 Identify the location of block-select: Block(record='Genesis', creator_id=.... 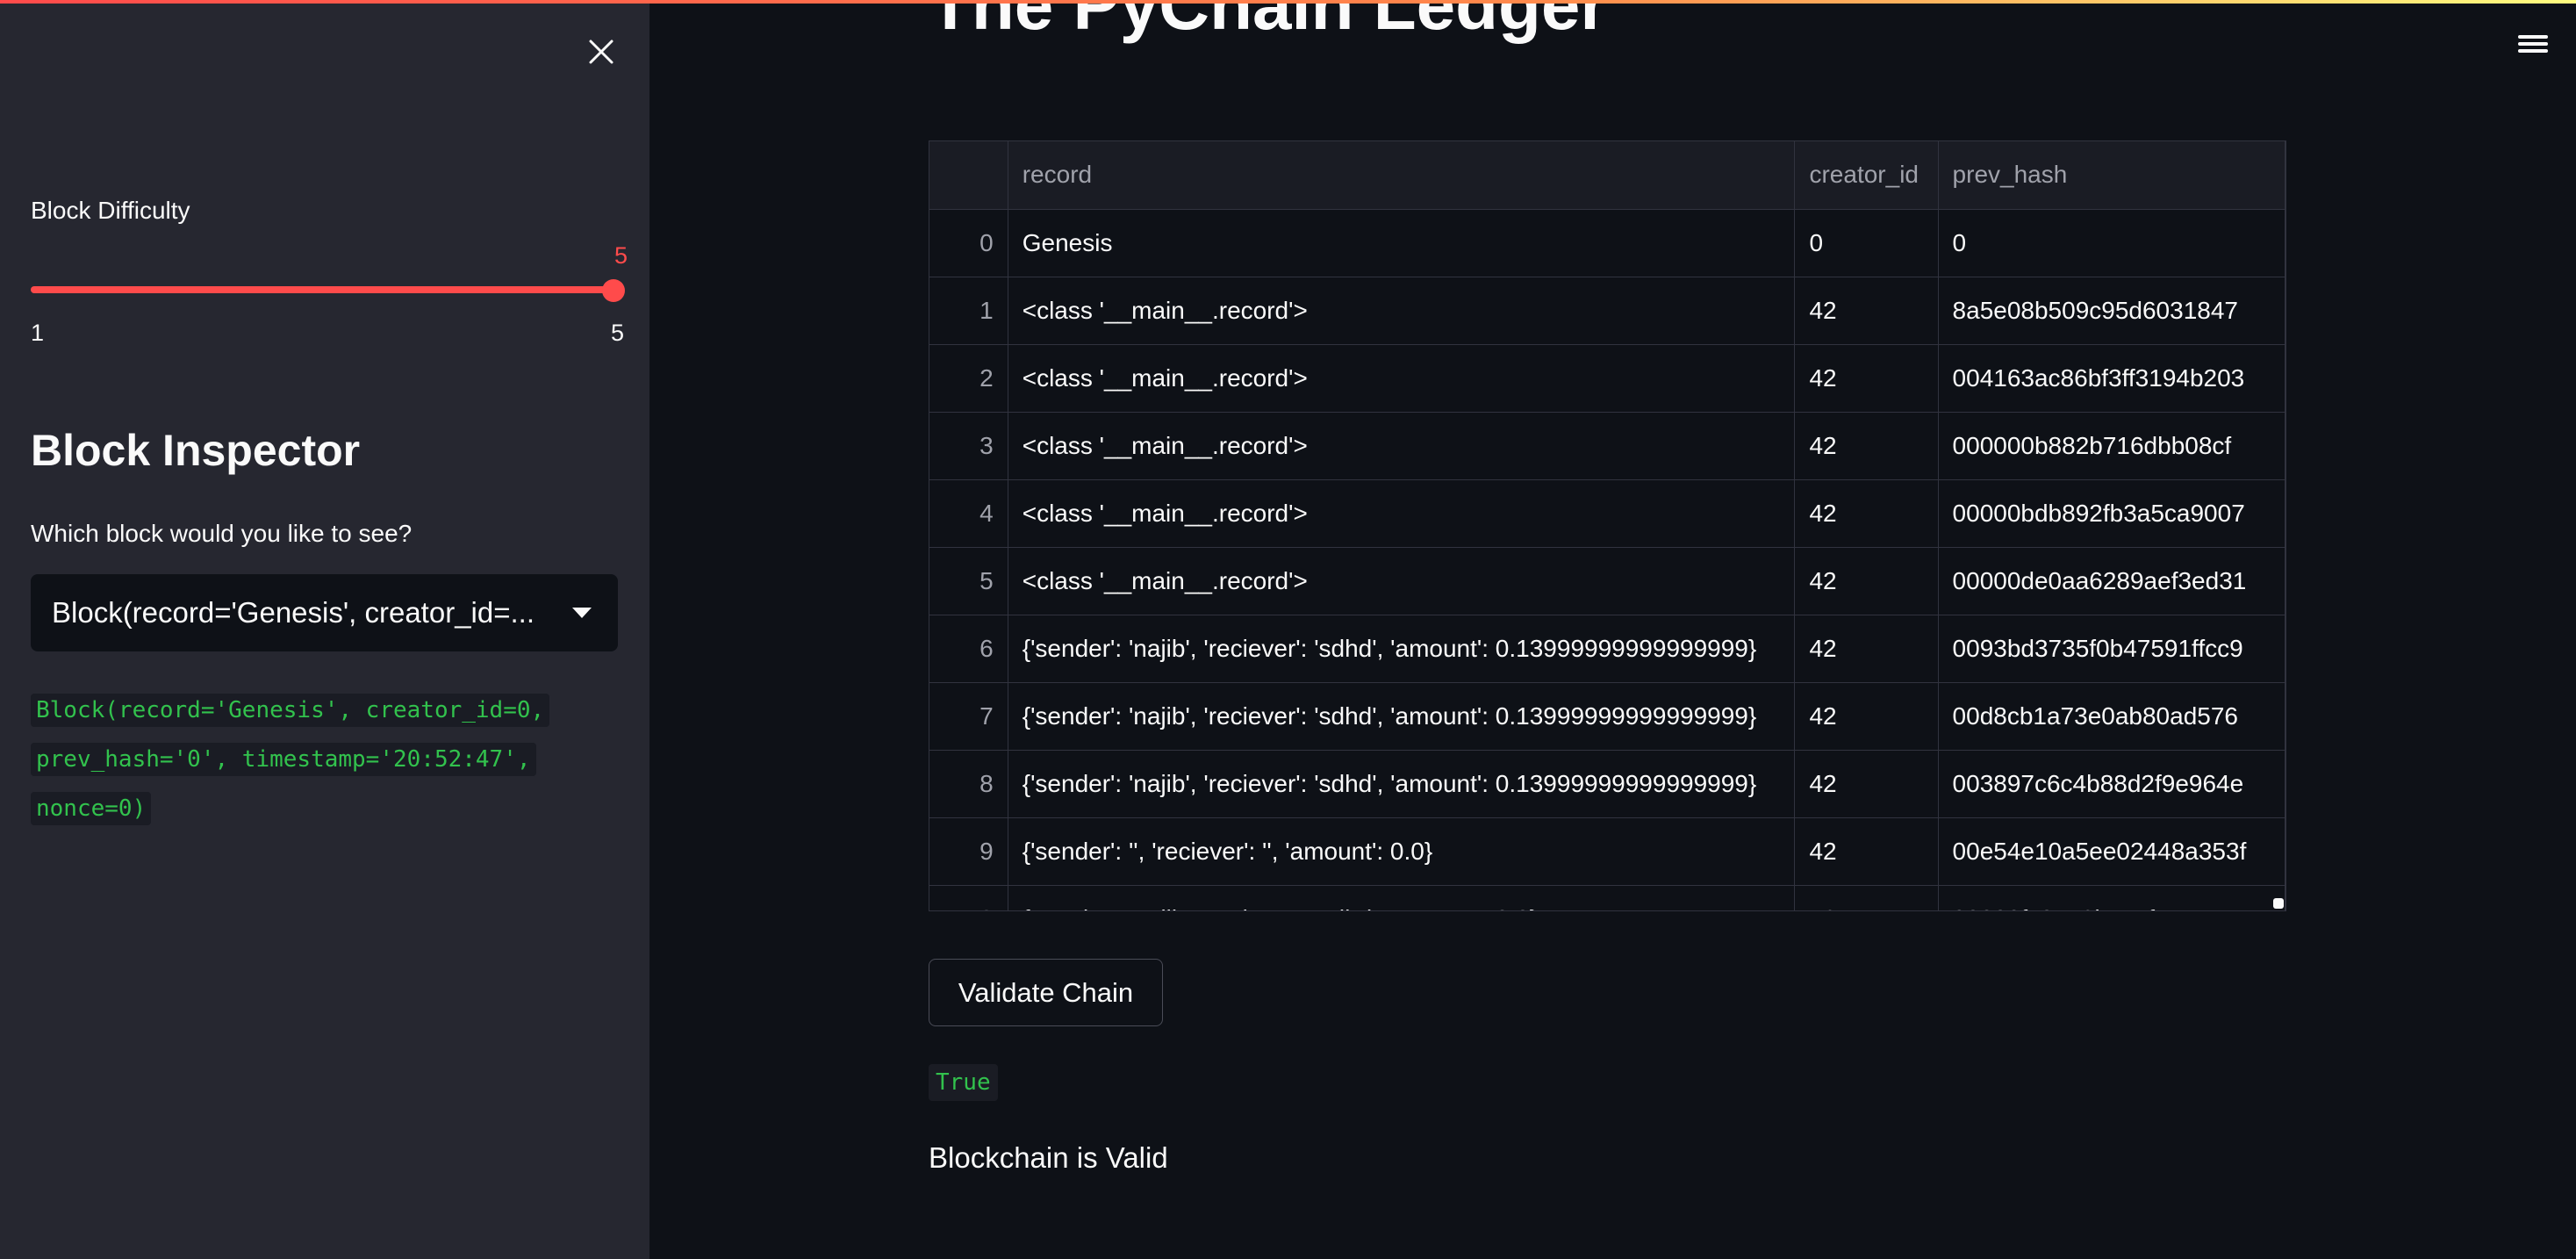
(324, 613).